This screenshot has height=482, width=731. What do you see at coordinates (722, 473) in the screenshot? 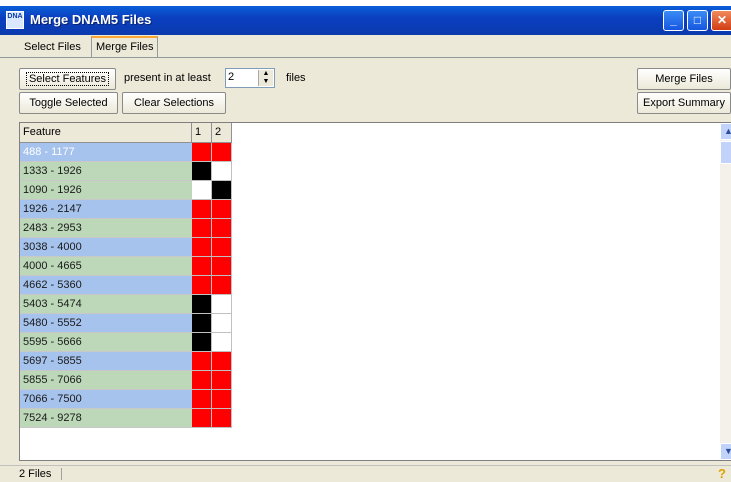
I see `help-icon: ?` at bounding box center [722, 473].